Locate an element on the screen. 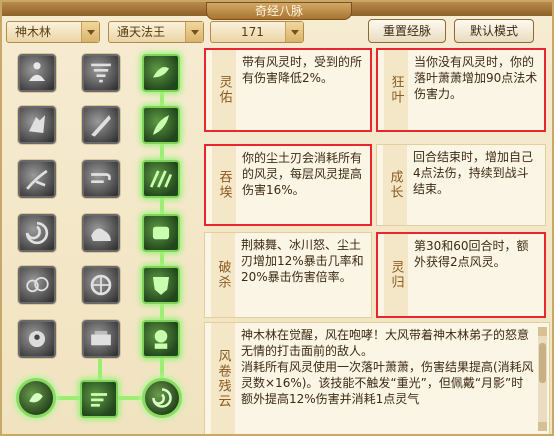  shield-skill-icon is located at coordinates (161, 285).